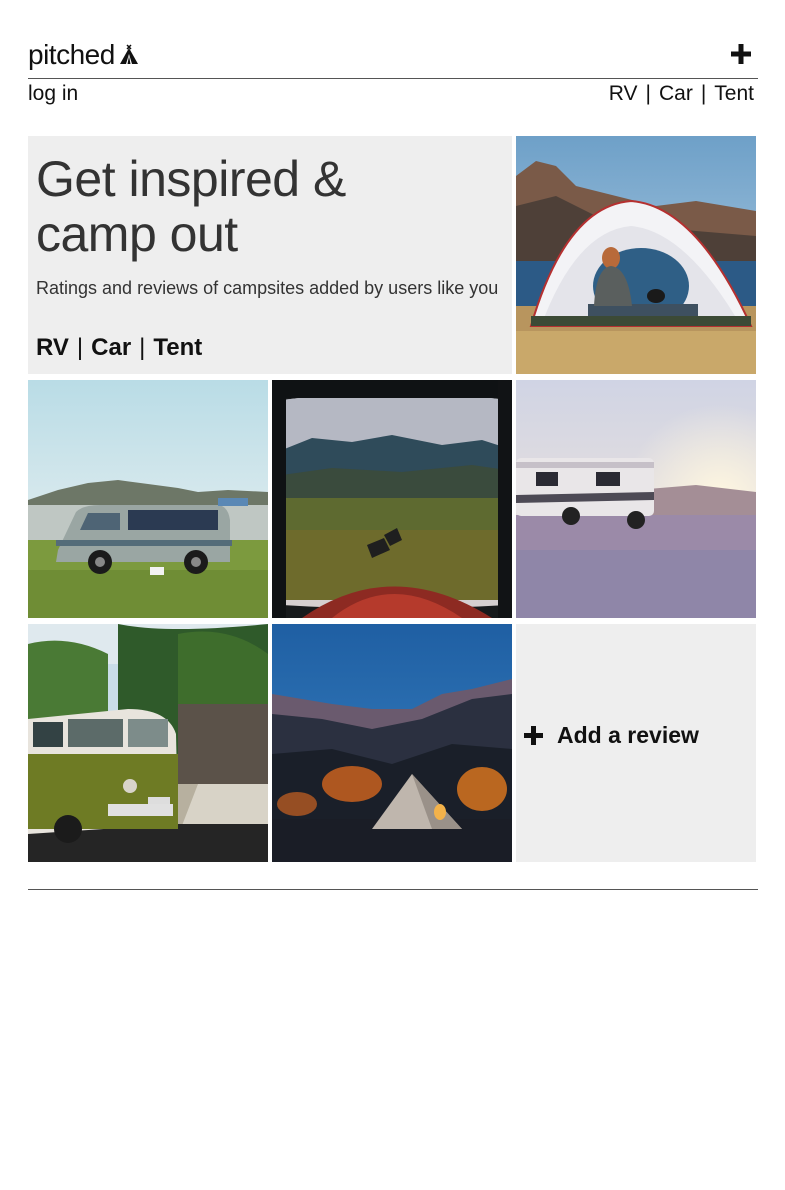 This screenshot has height=1190, width=785. I want to click on add-review-label: Add a review, so click(628, 734).